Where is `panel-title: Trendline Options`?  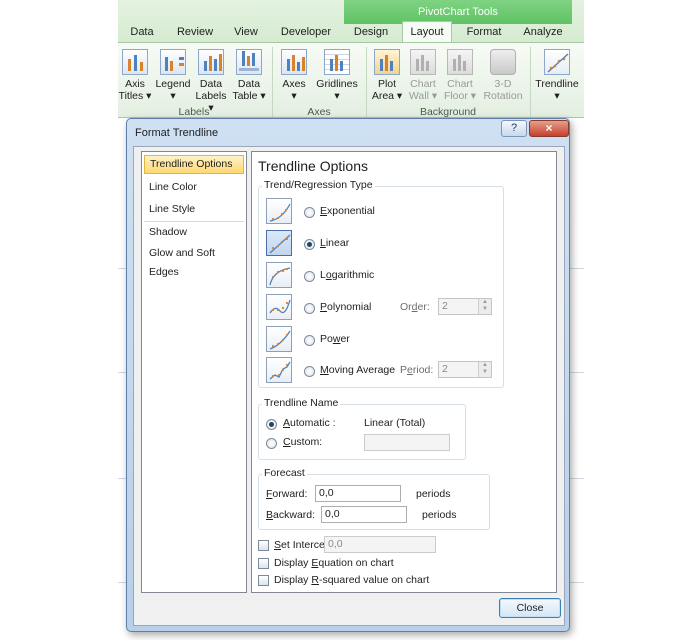
panel-title: Trendline Options is located at coordinates (313, 166).